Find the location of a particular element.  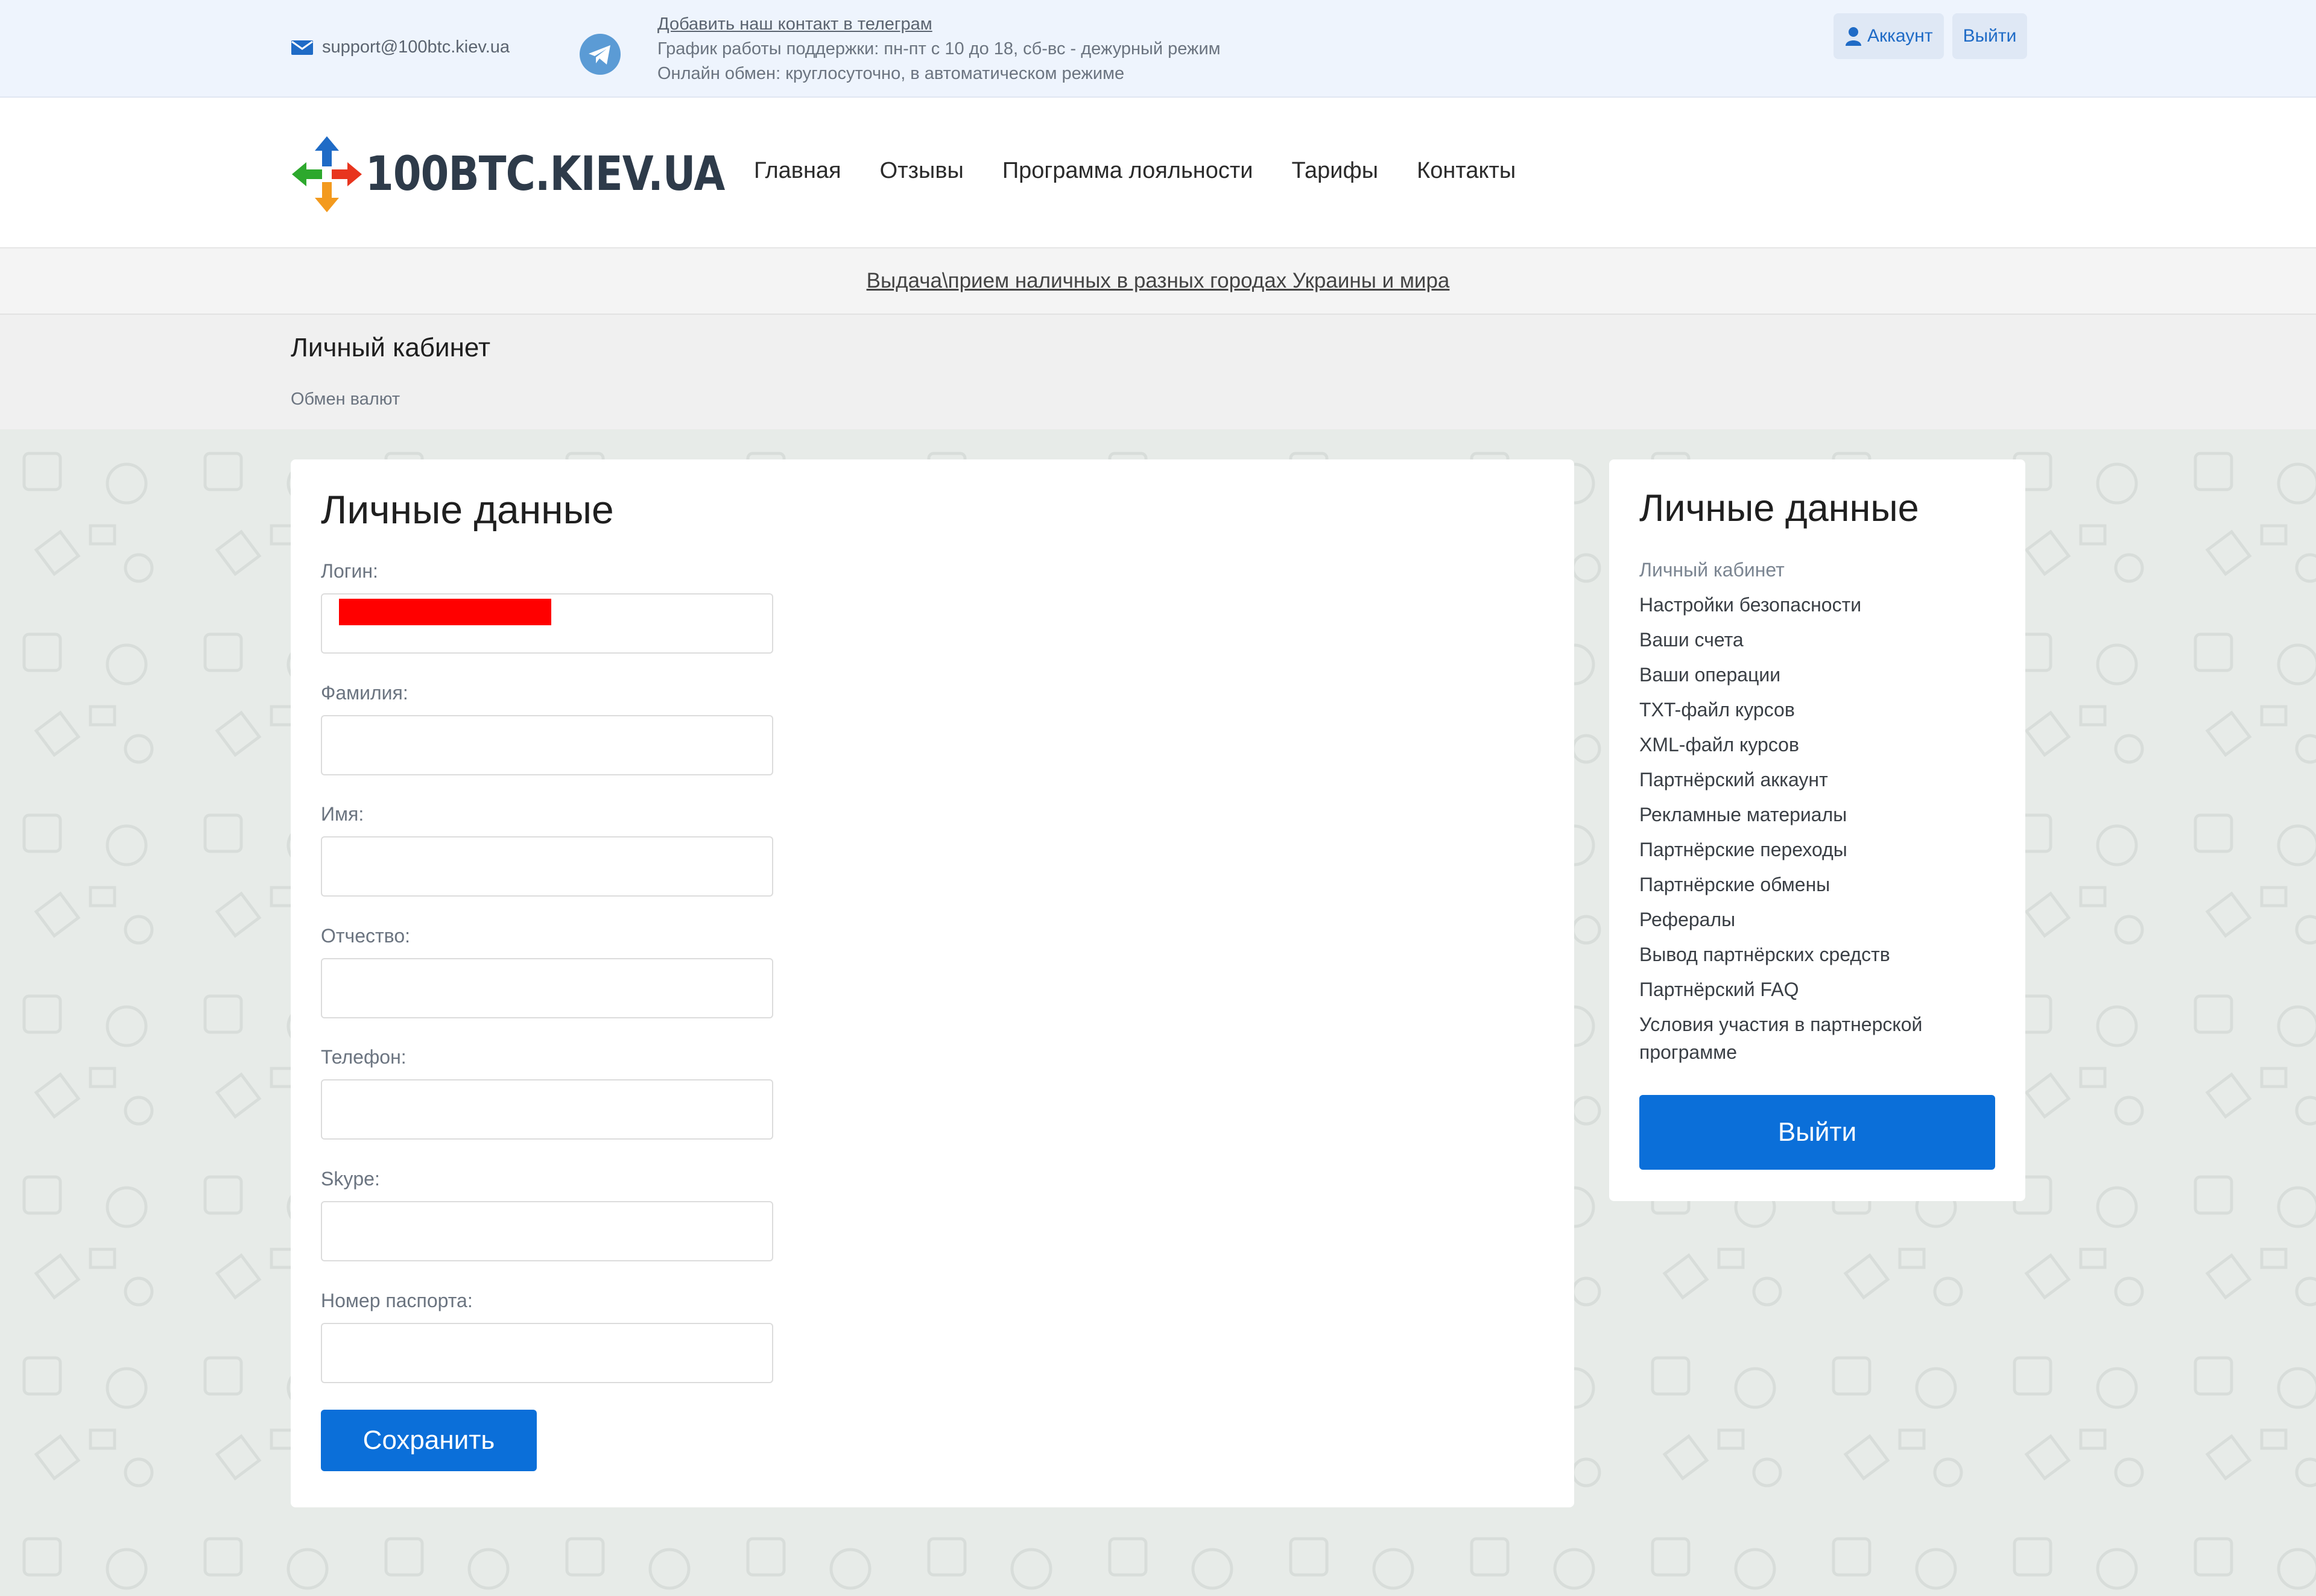

logo-arrows-icon is located at coordinates (327, 174).